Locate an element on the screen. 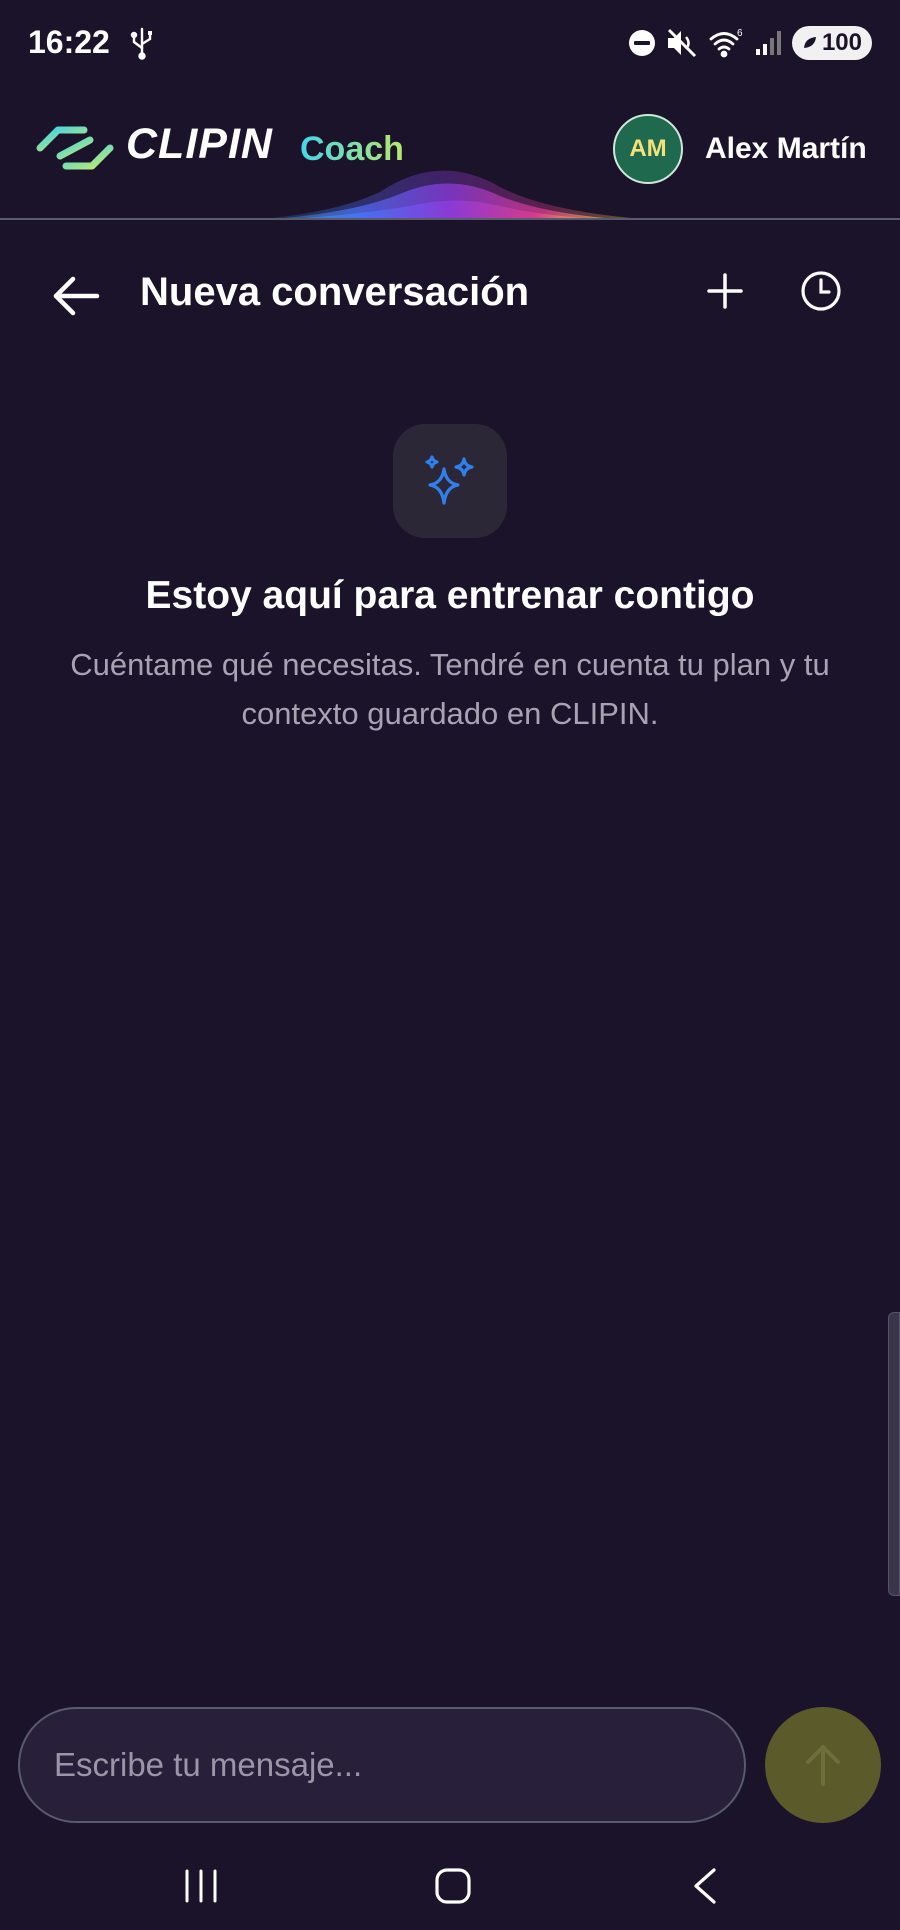 The height and width of the screenshot is (1930, 900). app-header: CLIPIN Coach AM Alex Martín is located at coordinates (450, 153).